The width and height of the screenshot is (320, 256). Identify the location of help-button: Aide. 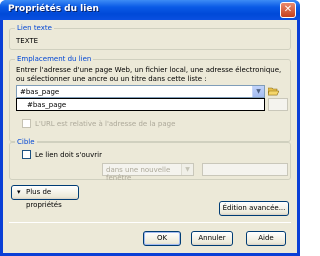
(266, 238).